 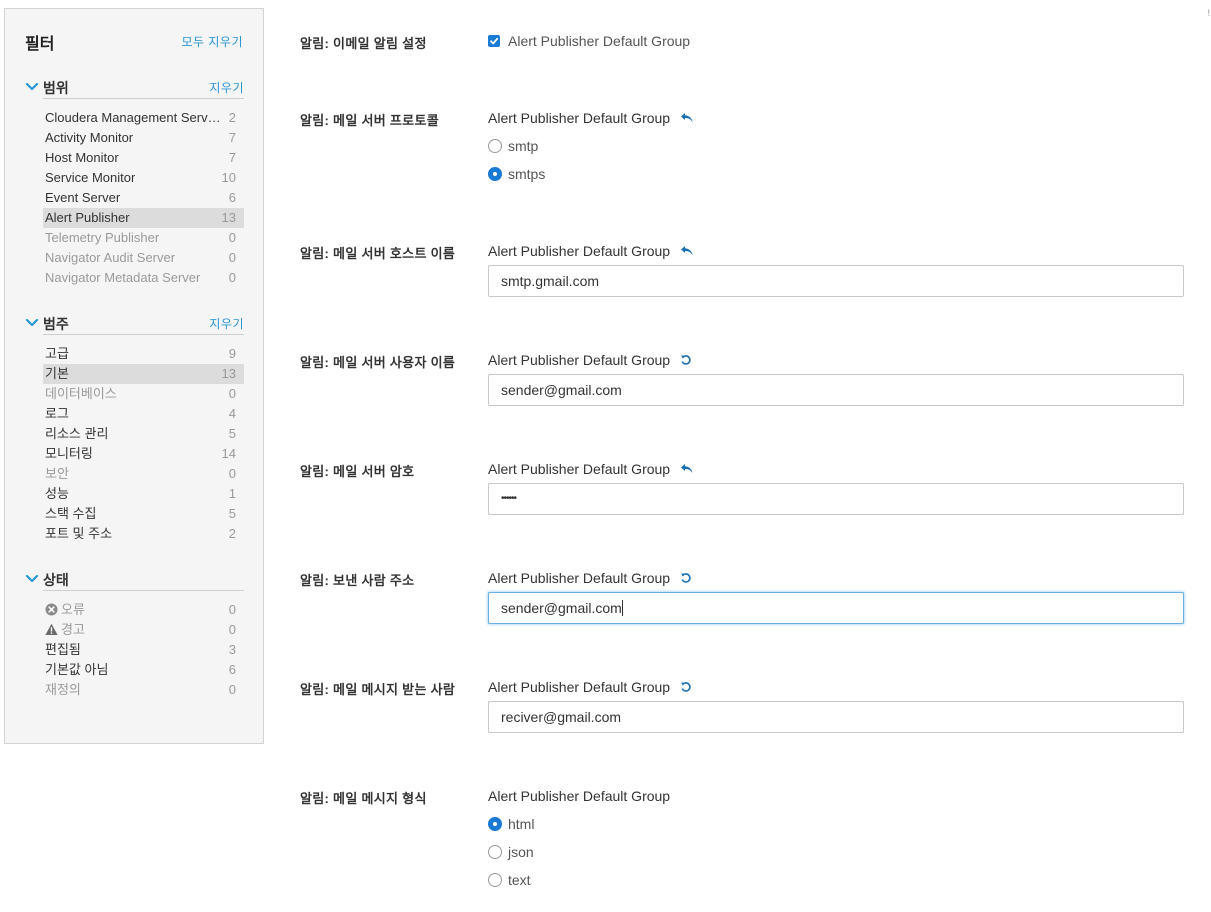 I want to click on status-item-error: 오류 0, so click(x=143, y=610).